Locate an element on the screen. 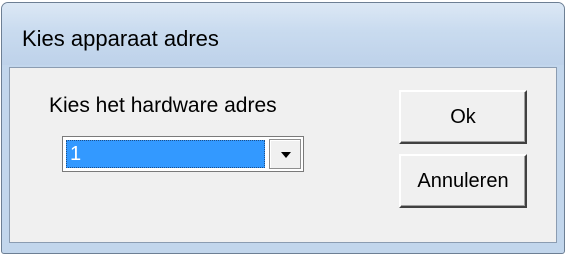 This screenshot has height=260, width=574. window-title: Kies apparaat adres is located at coordinates (120, 38).